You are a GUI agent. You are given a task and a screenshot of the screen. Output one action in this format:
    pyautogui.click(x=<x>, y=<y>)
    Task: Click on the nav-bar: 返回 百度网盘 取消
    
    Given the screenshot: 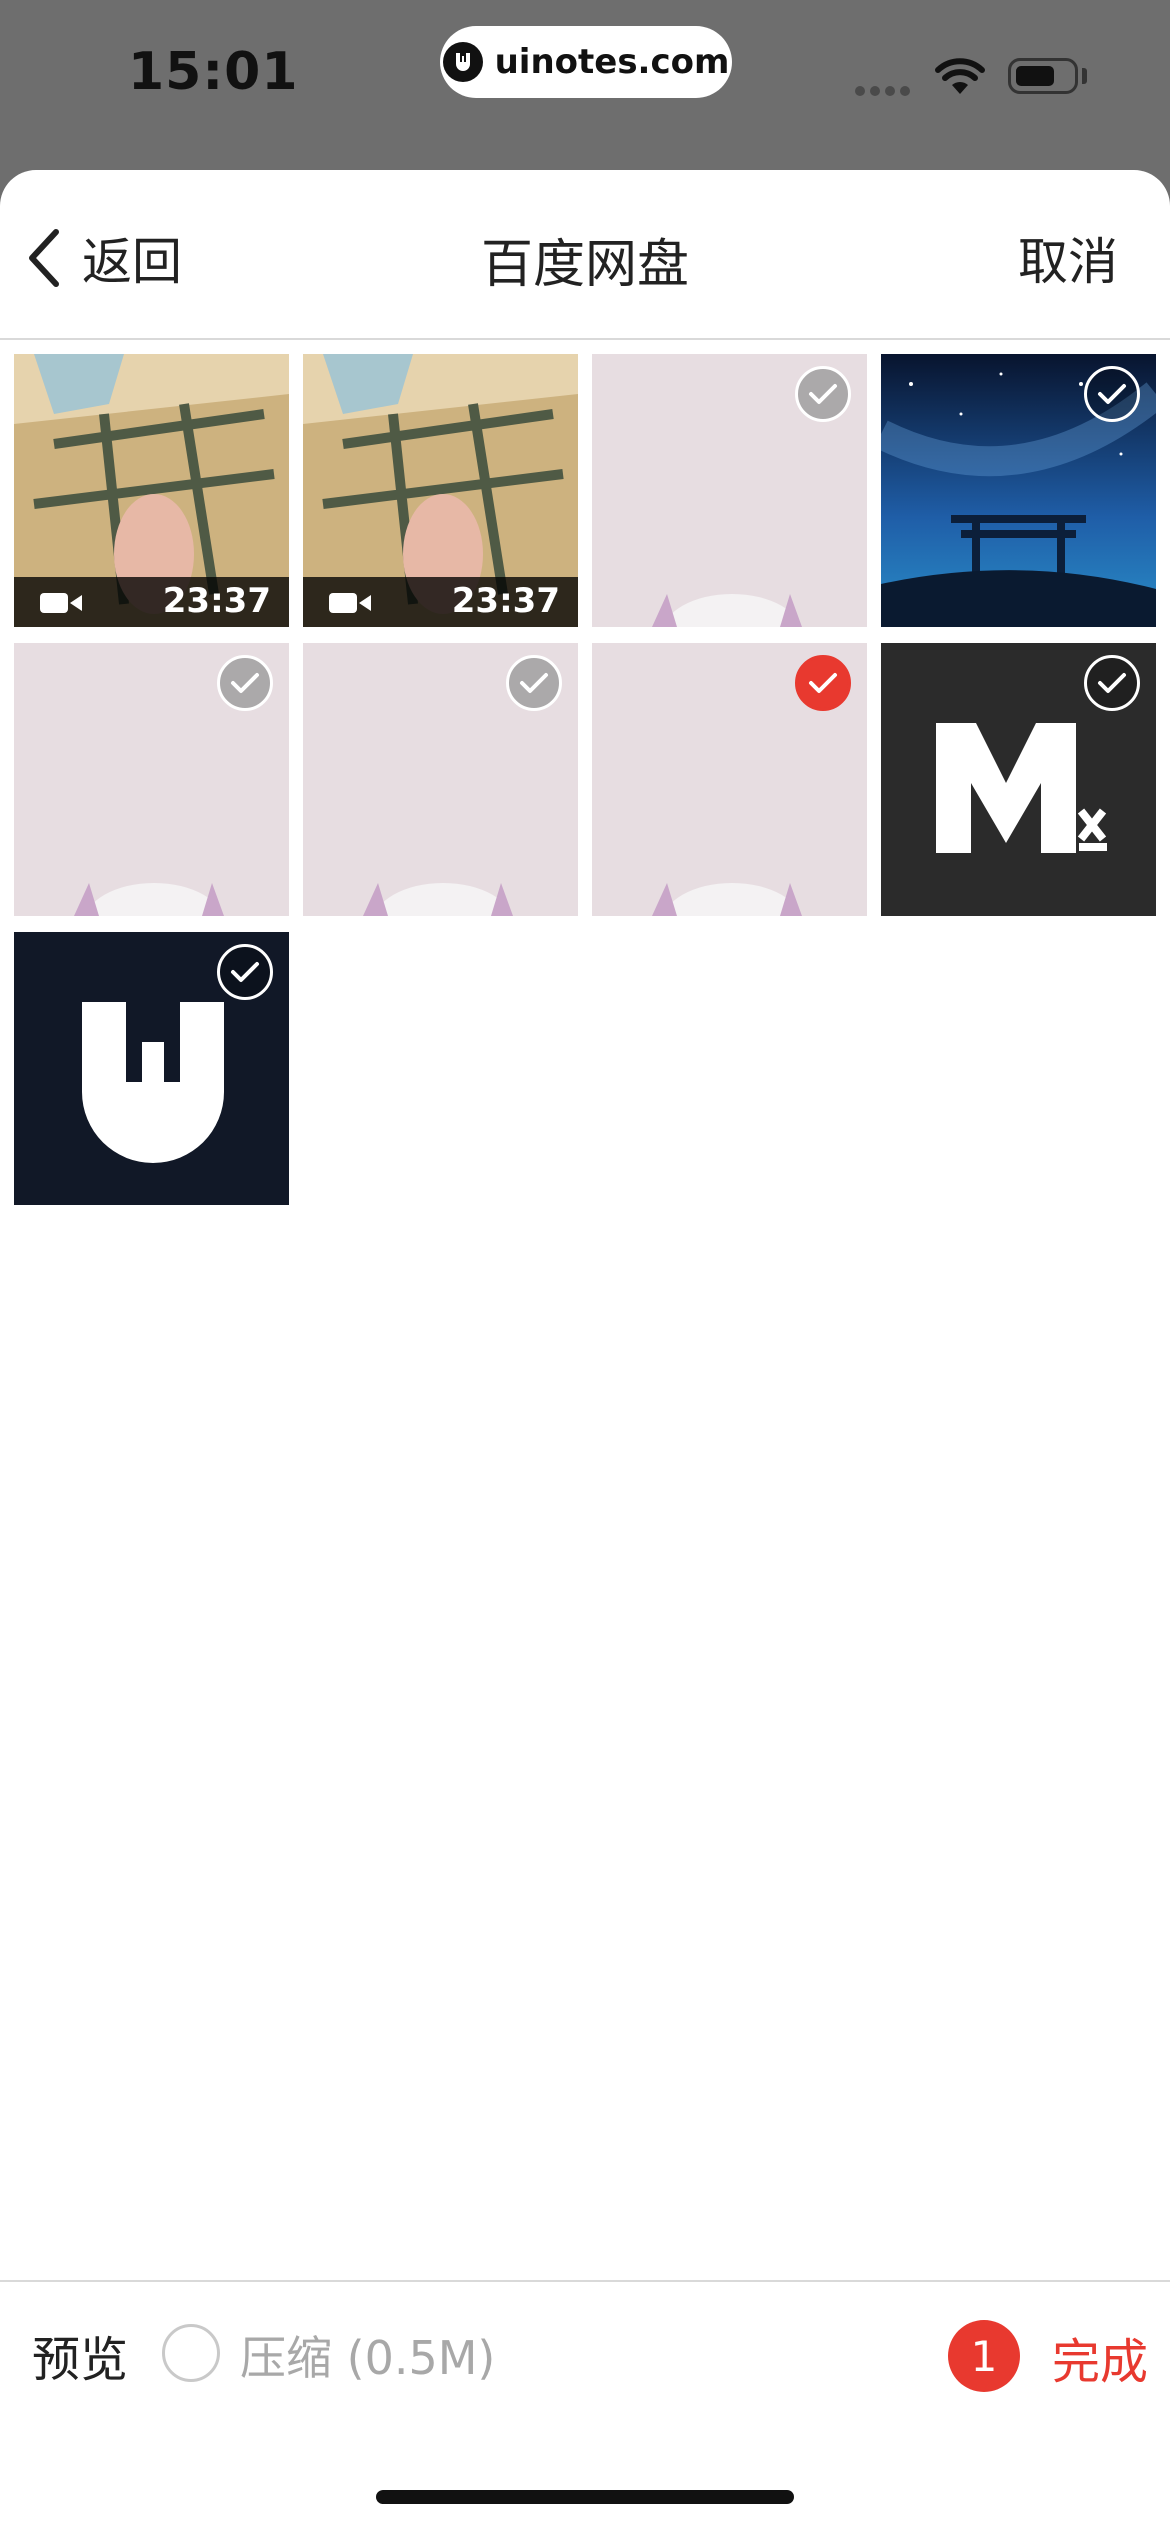 What is the action you would take?
    pyautogui.click(x=585, y=255)
    